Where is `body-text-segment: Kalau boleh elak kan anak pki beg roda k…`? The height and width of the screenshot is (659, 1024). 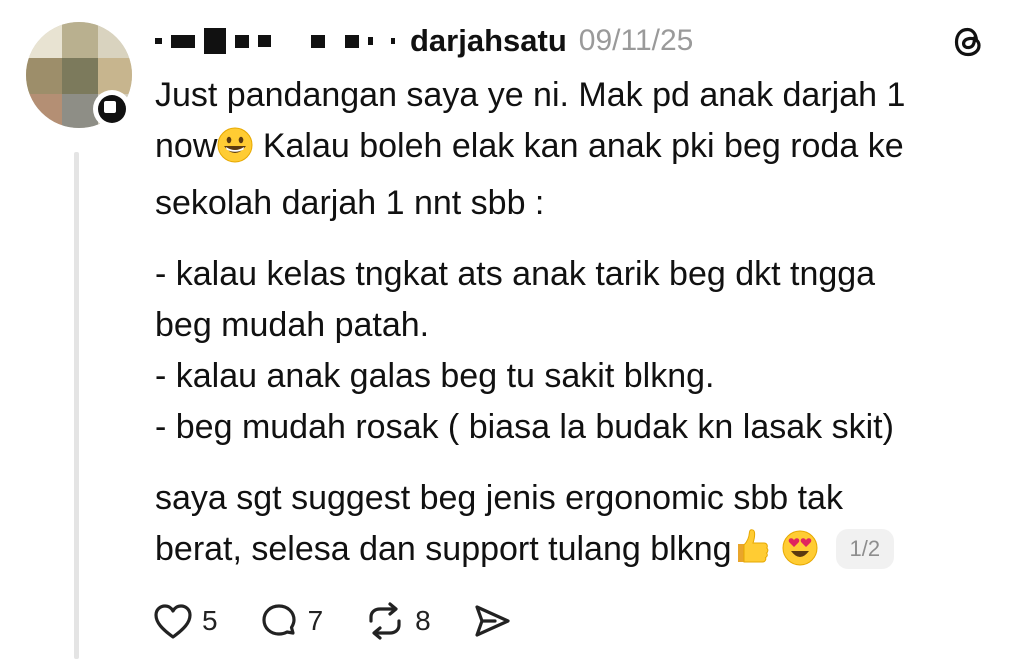 body-text-segment: Kalau boleh elak kan anak pki beg roda k… is located at coordinates (578, 146).